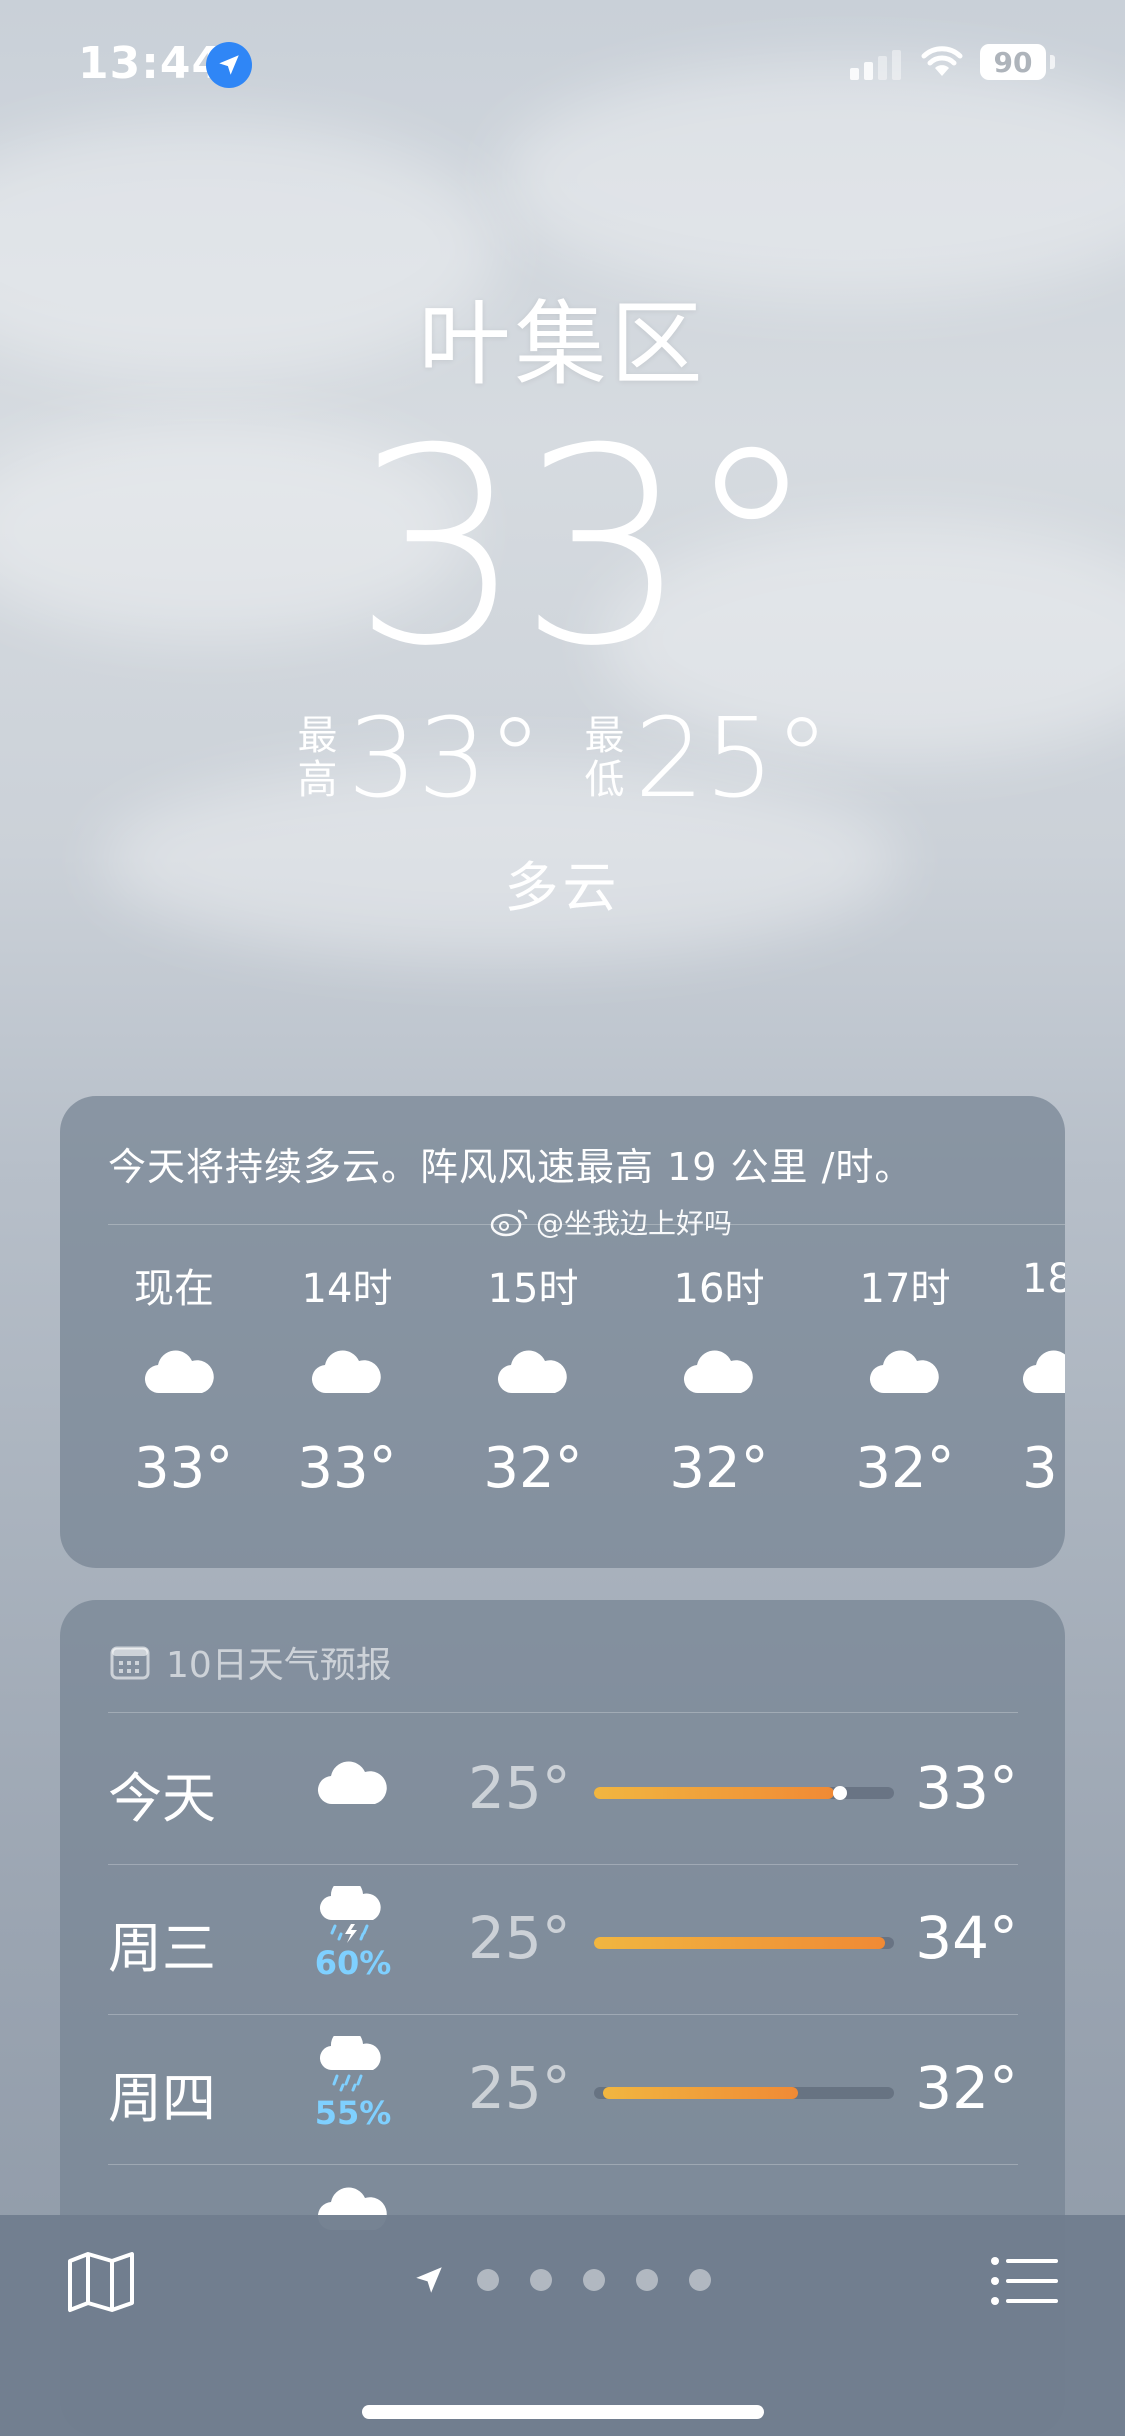 The height and width of the screenshot is (2436, 1125). Describe the element at coordinates (562, 758) in the screenshot. I see `high-low: 最高 33° 最低 25°` at that location.